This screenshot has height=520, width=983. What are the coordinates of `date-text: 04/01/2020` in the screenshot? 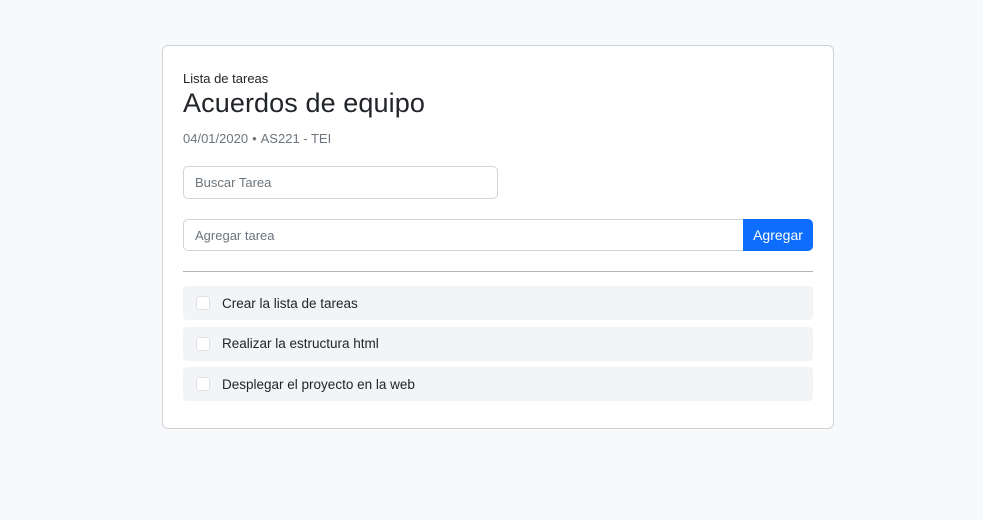 It's located at (216, 138).